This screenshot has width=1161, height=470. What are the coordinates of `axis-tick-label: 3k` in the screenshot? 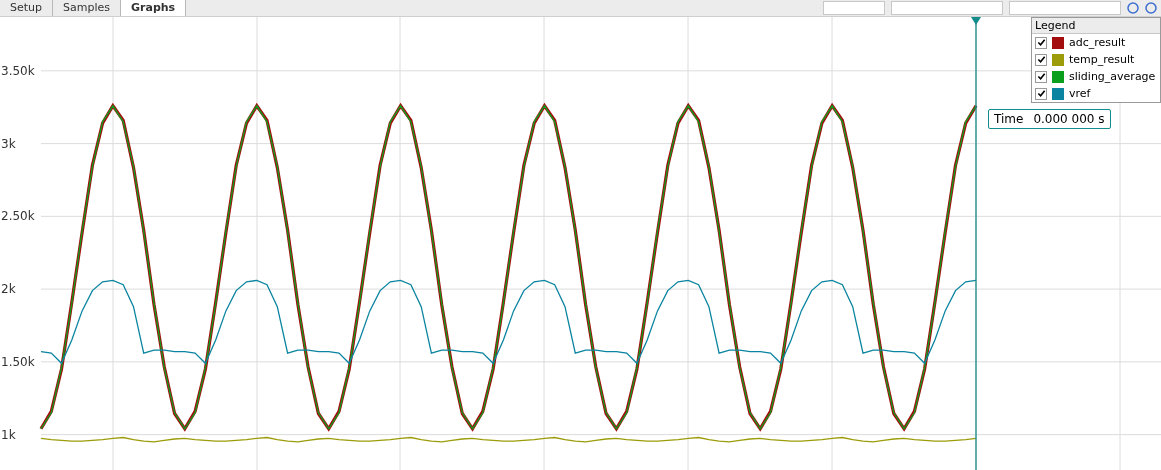 It's located at (8, 143).